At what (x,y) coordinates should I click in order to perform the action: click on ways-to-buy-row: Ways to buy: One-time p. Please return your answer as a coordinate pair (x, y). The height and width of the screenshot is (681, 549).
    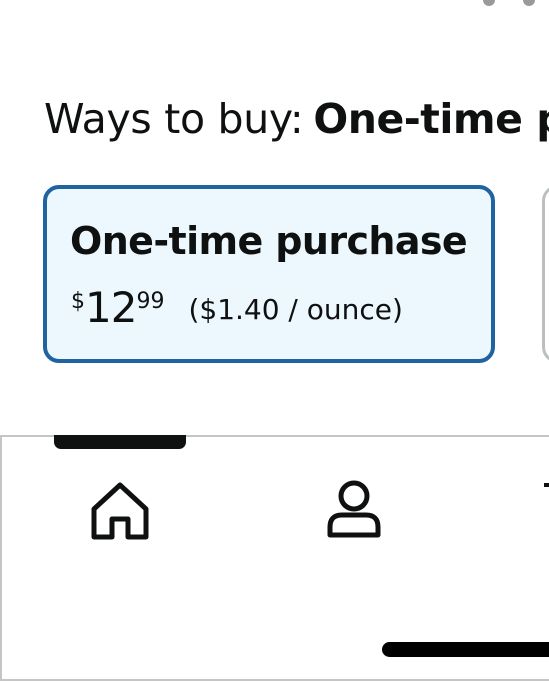
    Looking at the image, I should click on (296, 119).